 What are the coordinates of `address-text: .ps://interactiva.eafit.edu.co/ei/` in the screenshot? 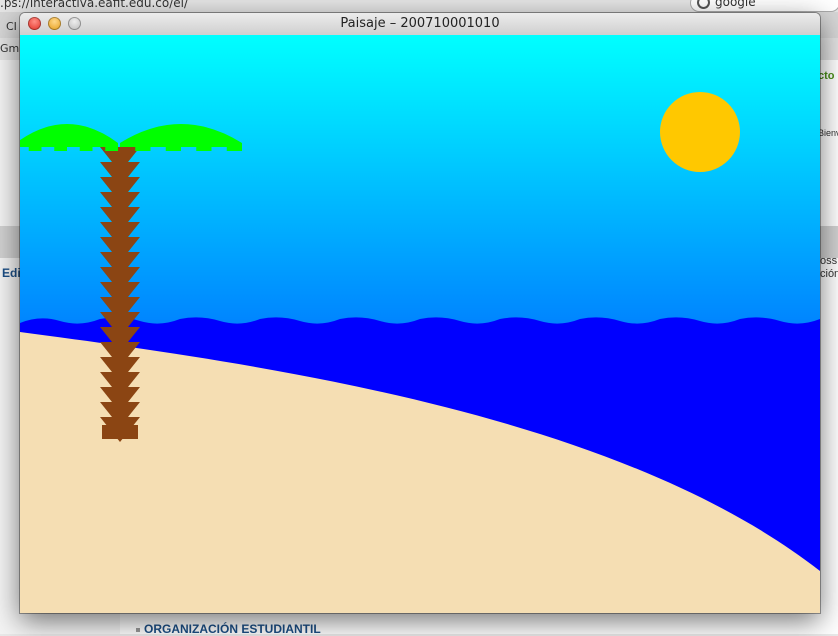 It's located at (94, 5).